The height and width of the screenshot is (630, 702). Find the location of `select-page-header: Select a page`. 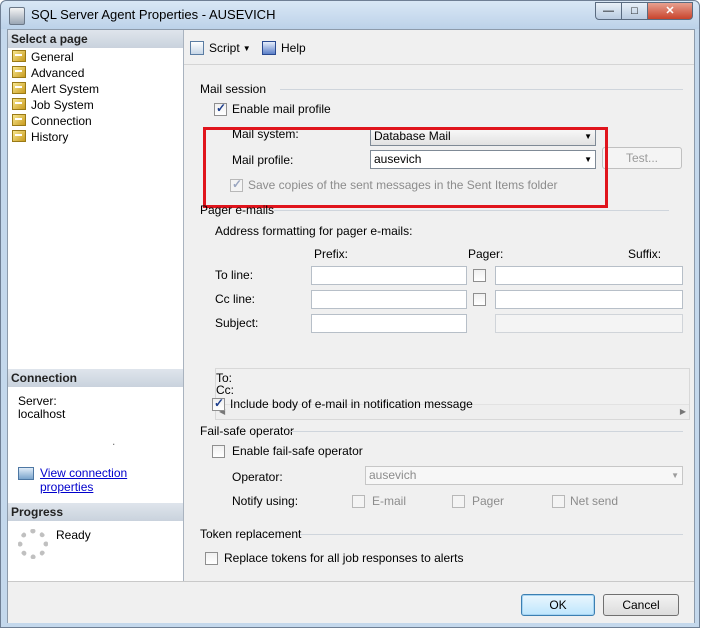

select-page-header: Select a page is located at coordinates (95, 39).